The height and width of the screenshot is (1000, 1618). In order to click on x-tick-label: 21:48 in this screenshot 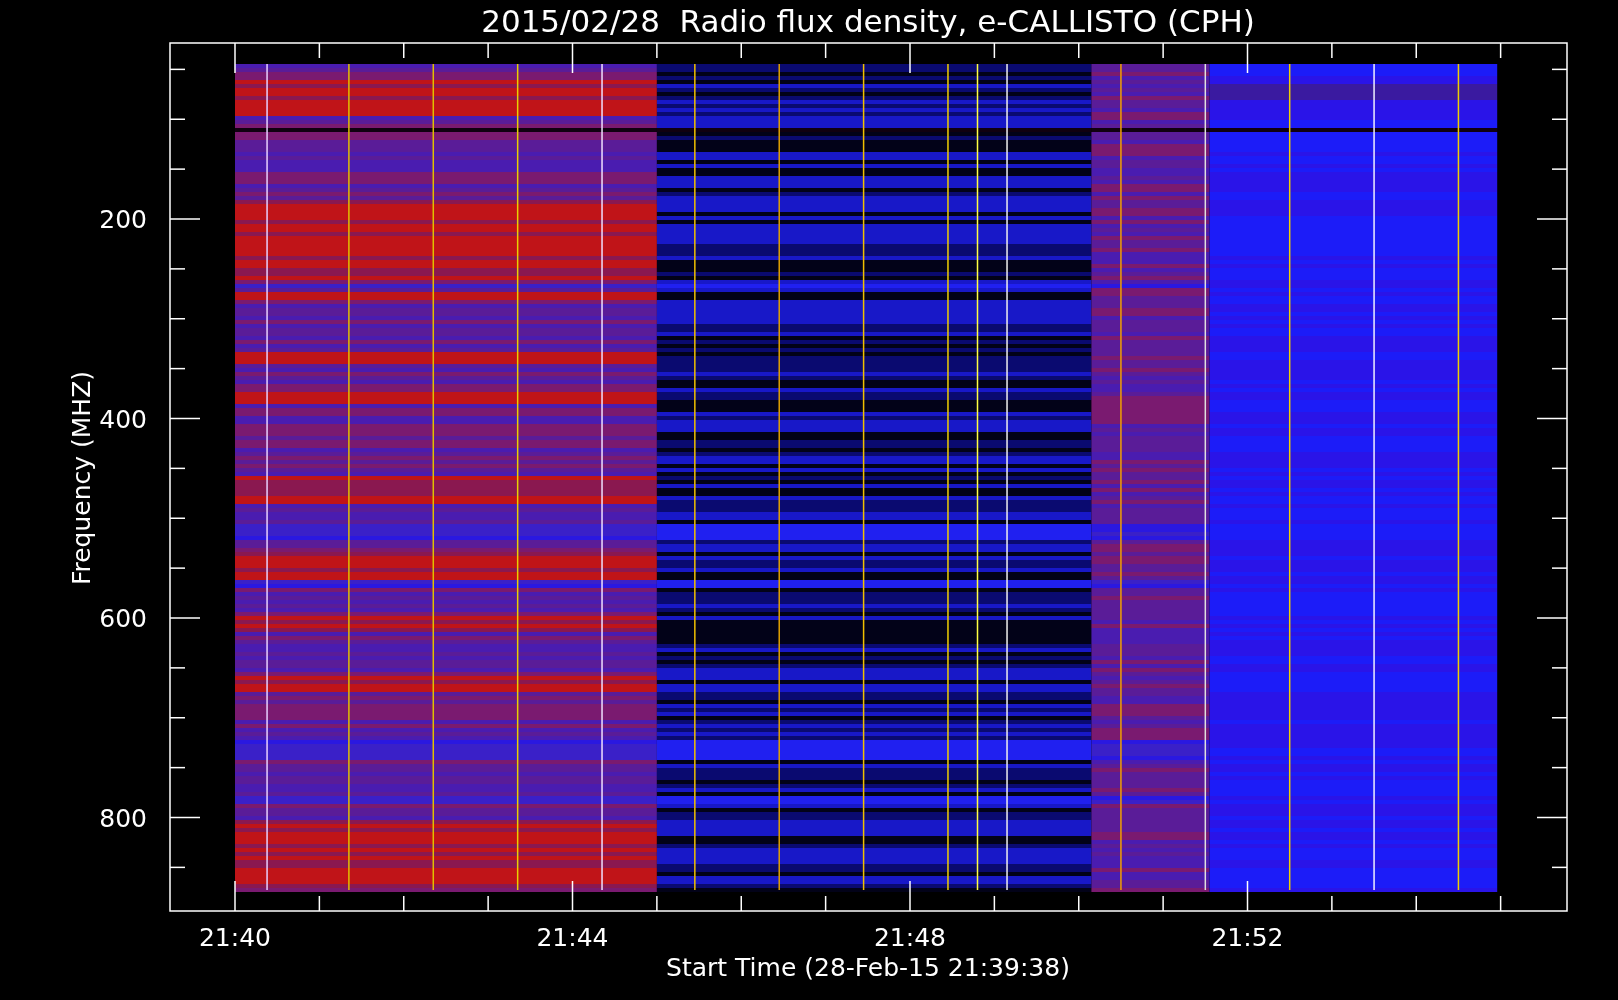, I will do `click(910, 937)`.